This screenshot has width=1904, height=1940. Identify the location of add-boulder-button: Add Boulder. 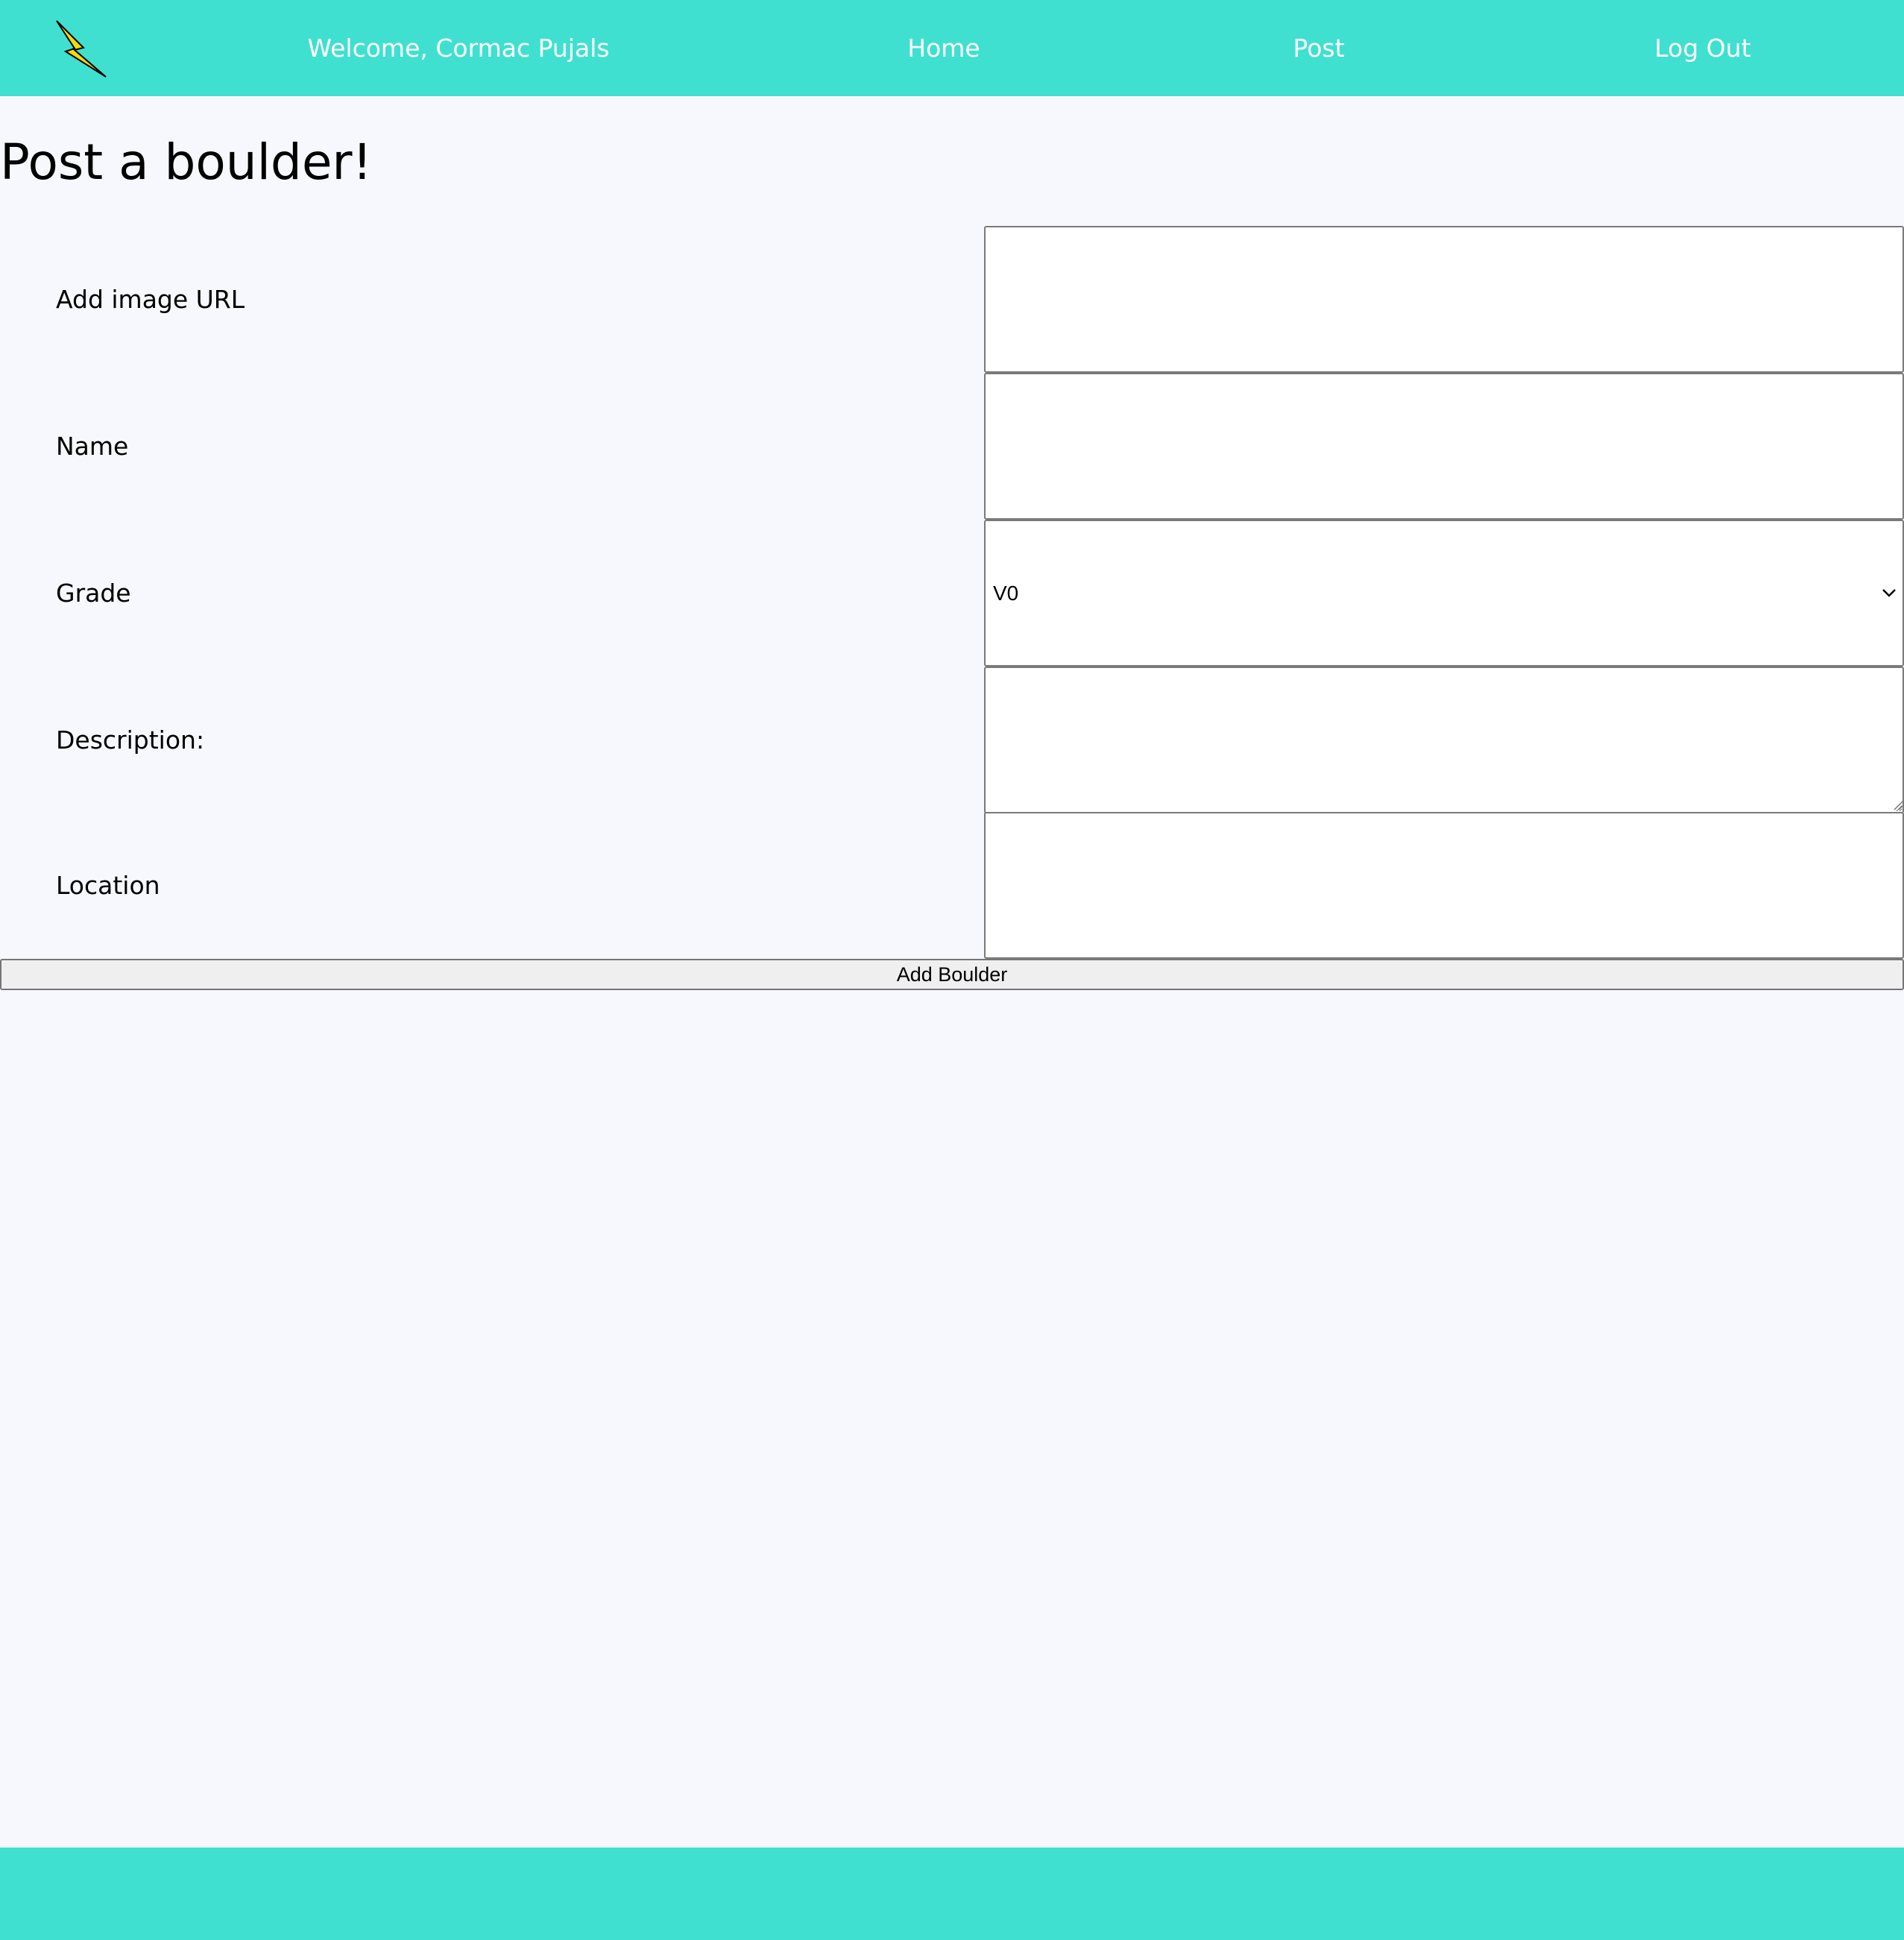
(952, 974).